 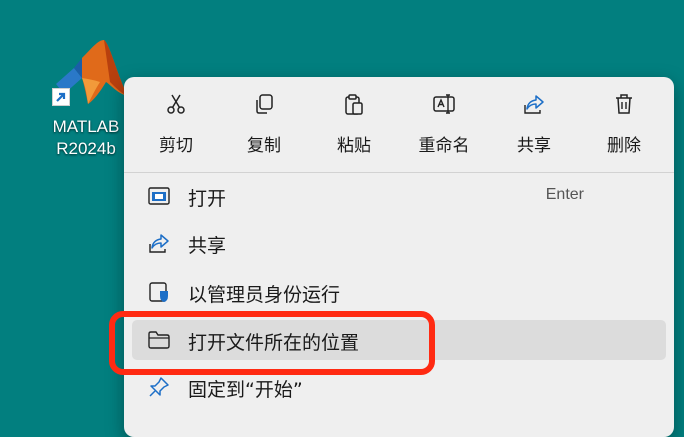 What do you see at coordinates (176, 146) in the screenshot?
I see `cut-label: 剪切` at bounding box center [176, 146].